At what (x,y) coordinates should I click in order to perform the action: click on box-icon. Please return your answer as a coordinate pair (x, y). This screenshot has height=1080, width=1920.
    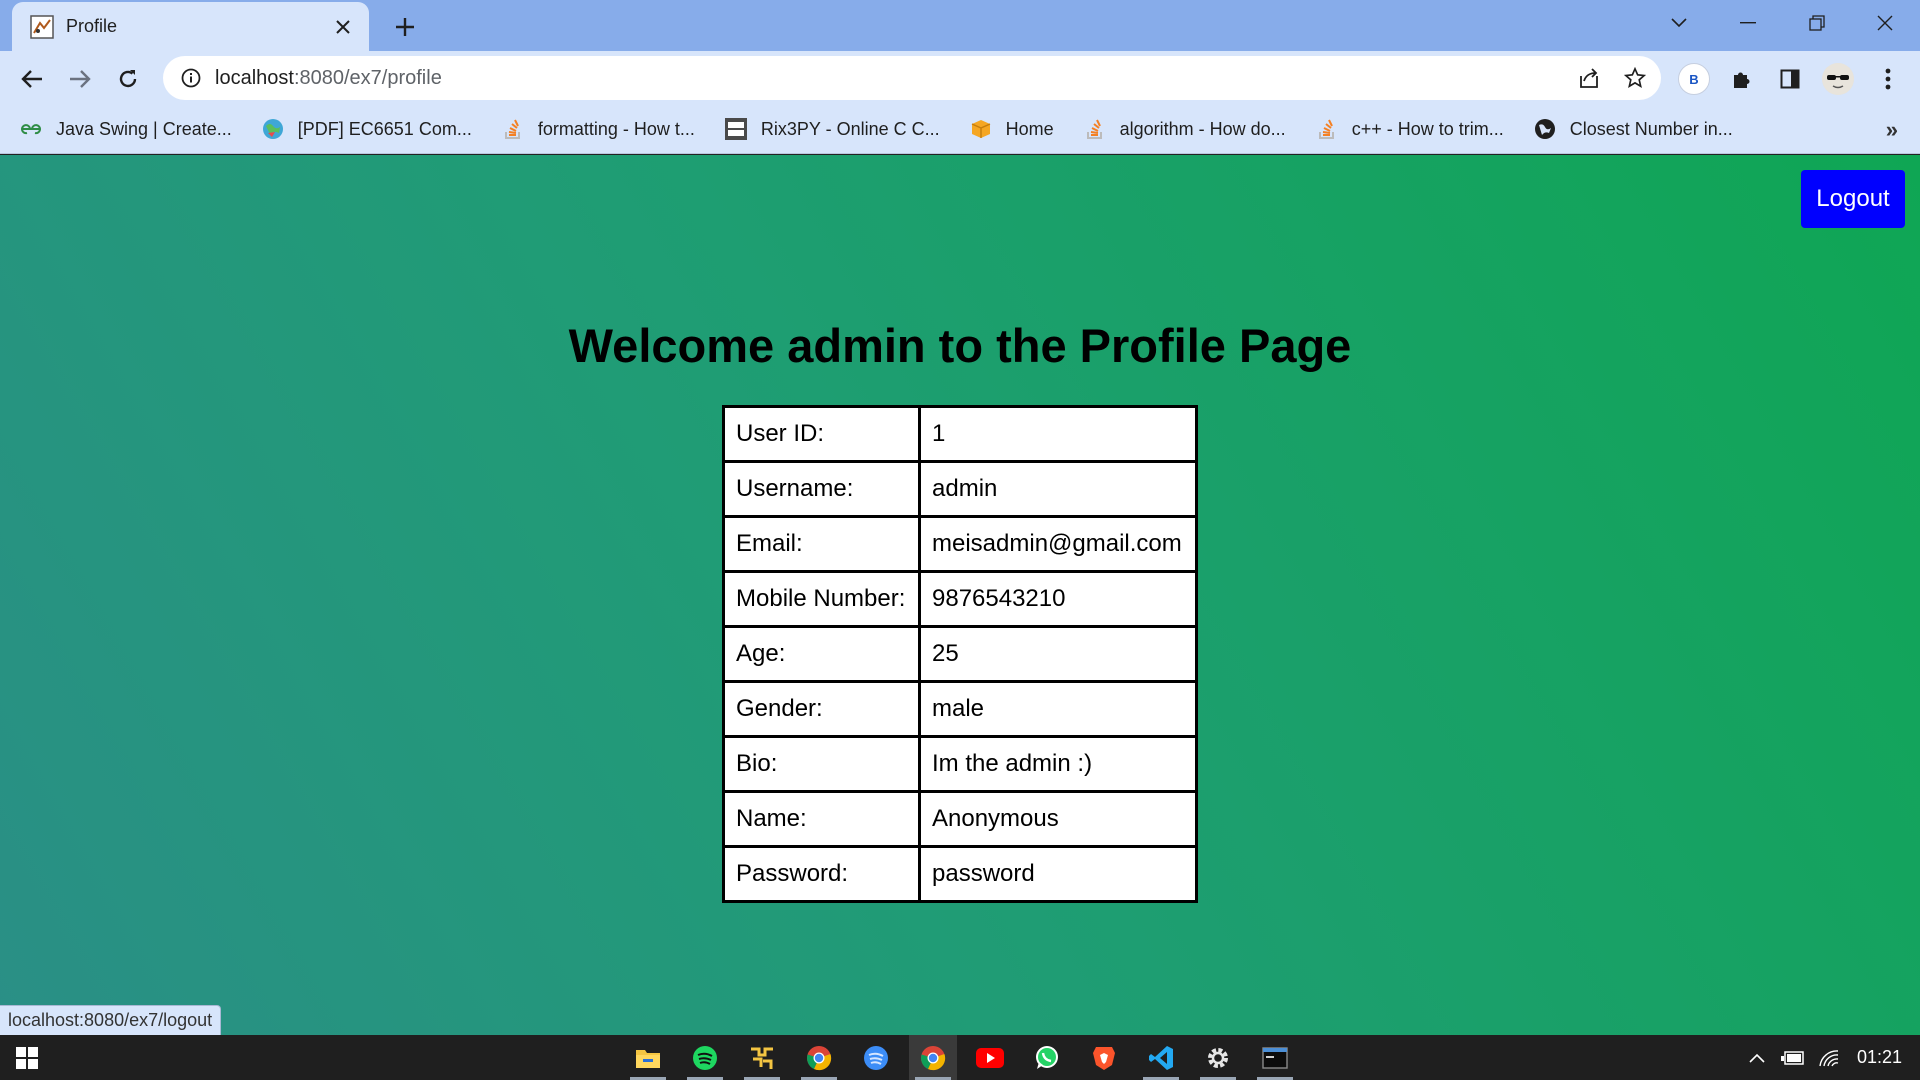
    Looking at the image, I should click on (981, 129).